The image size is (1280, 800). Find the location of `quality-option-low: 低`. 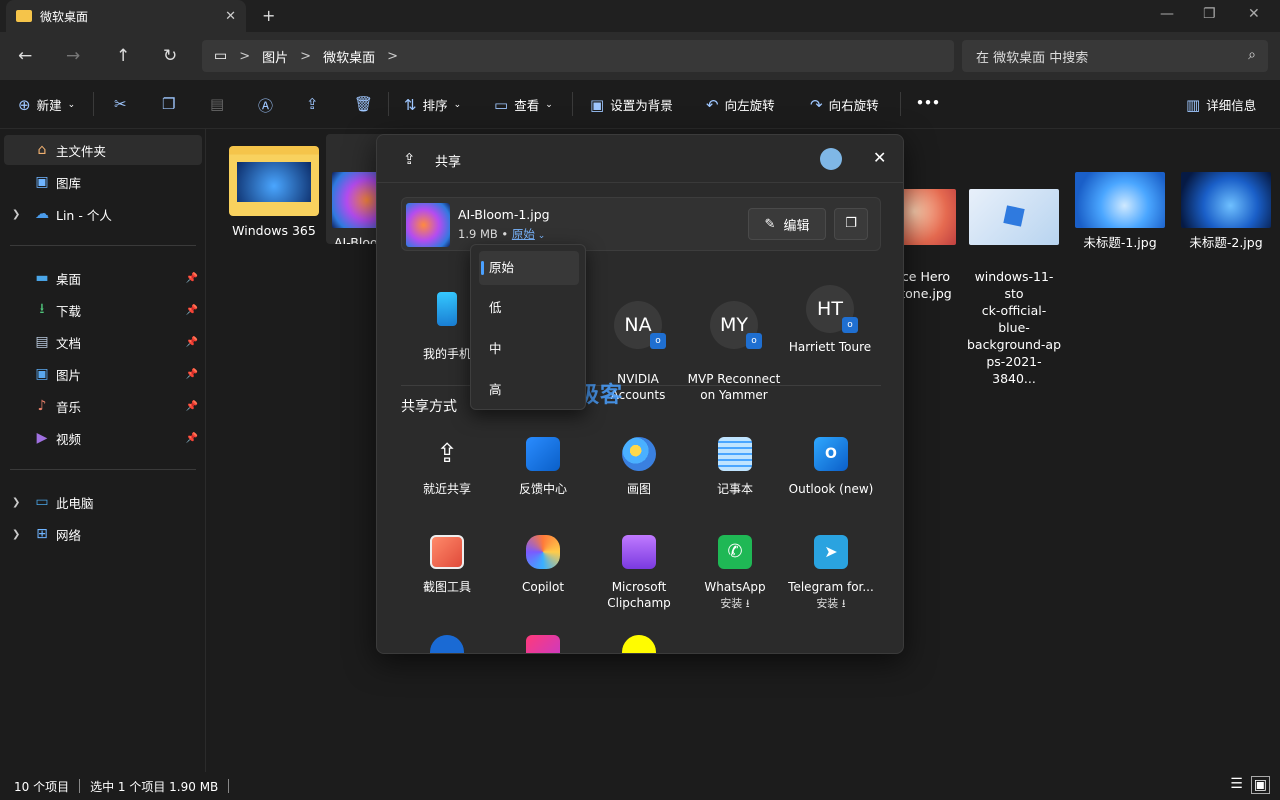

quality-option-low: 低 is located at coordinates (529, 308).